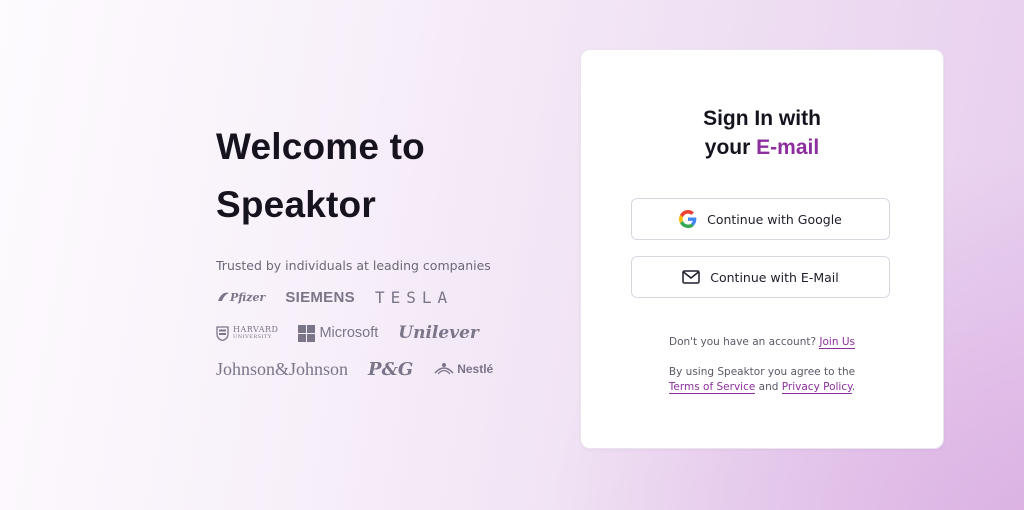  I want to click on pfizer-mark-icon, so click(223, 296).